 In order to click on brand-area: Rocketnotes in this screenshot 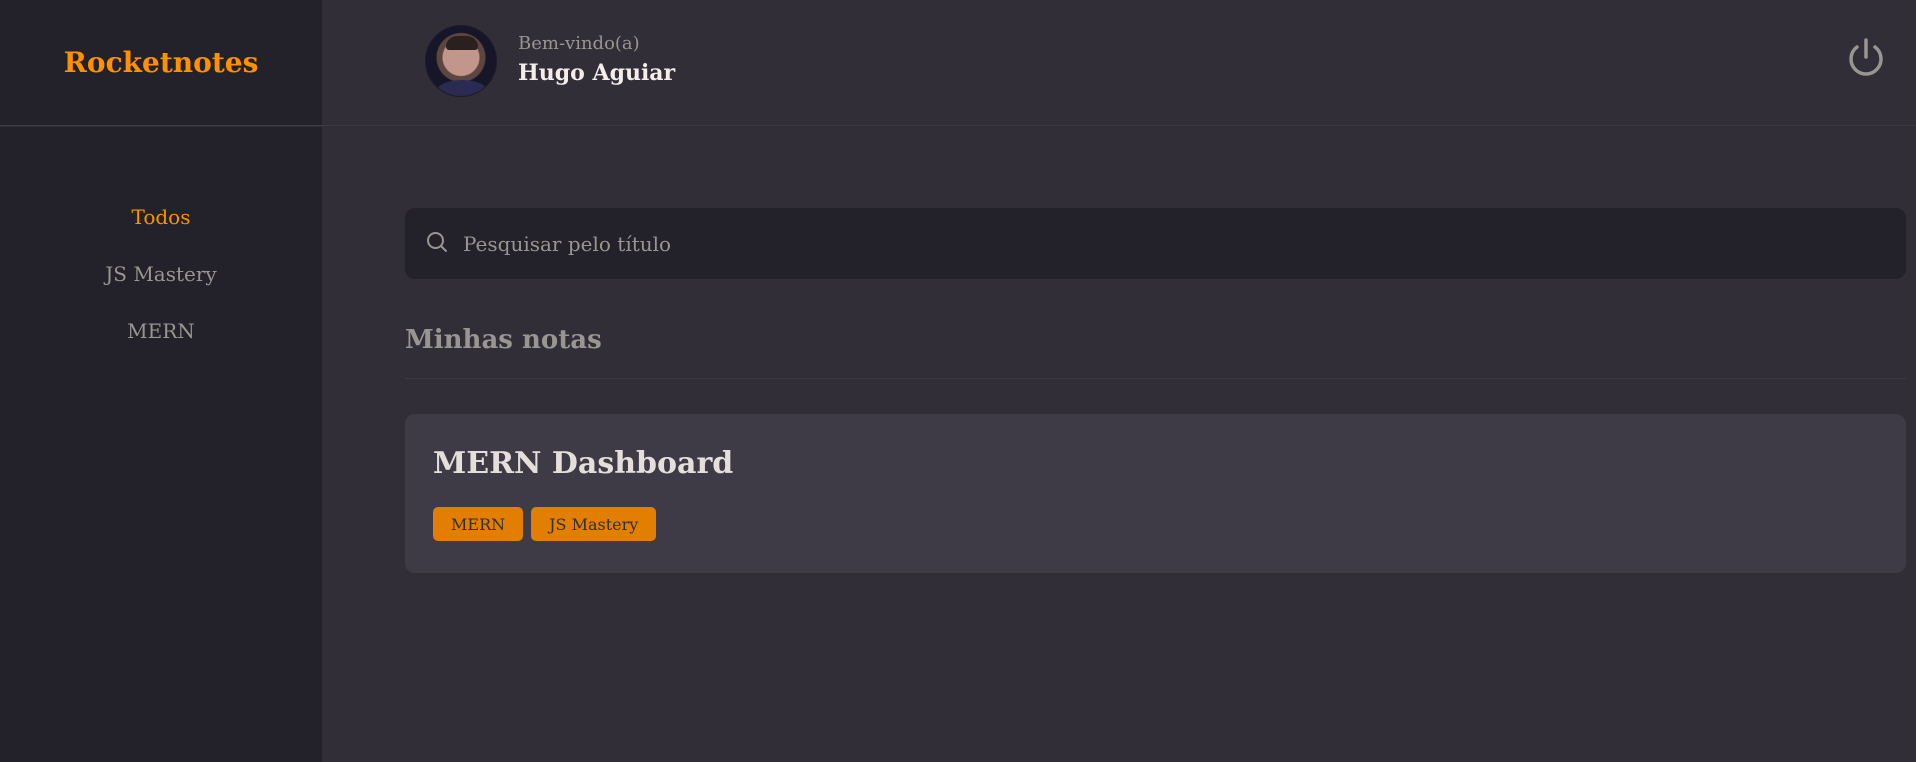, I will do `click(161, 63)`.